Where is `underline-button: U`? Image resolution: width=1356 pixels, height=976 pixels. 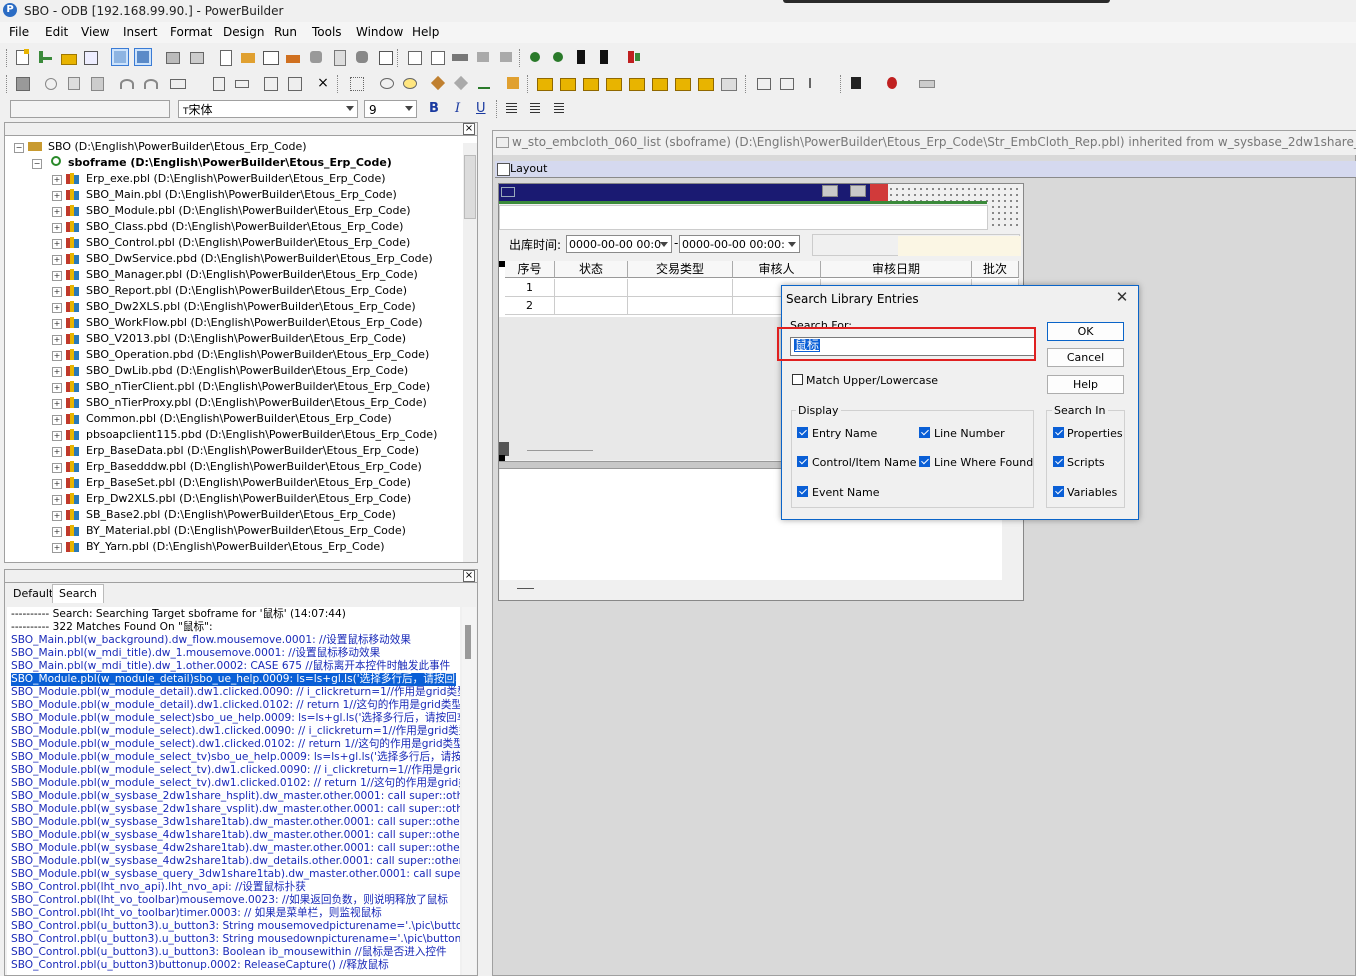 underline-button: U is located at coordinates (481, 108).